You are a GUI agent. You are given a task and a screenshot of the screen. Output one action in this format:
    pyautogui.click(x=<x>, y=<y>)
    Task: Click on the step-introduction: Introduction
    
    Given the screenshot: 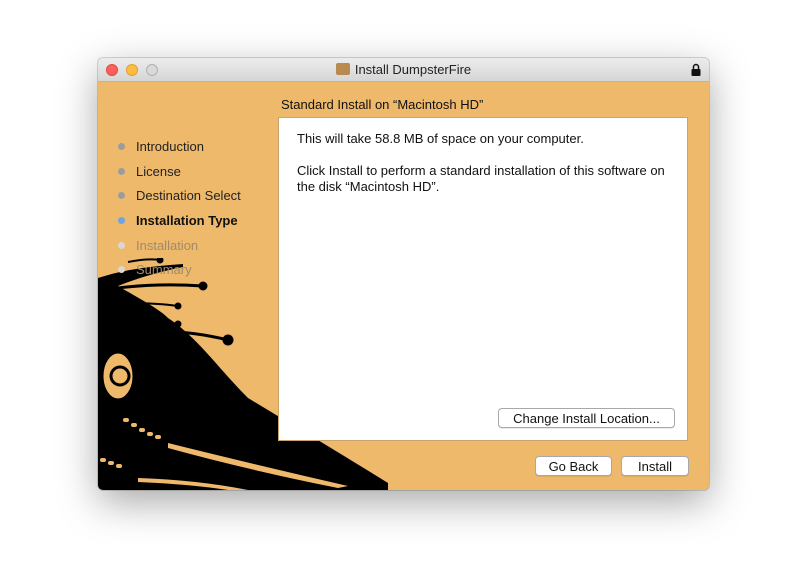 What is the action you would take?
    pyautogui.click(x=179, y=150)
    